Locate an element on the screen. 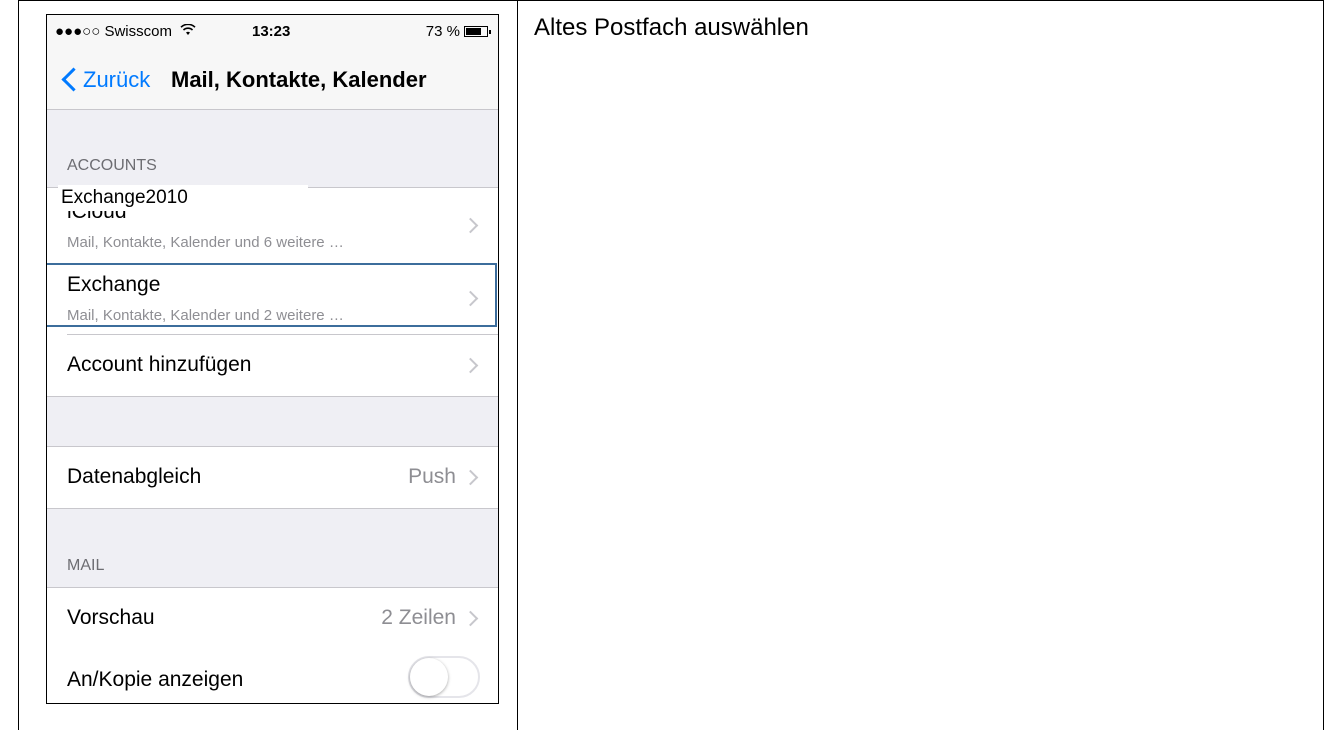 Image resolution: width=1334 pixels, height=730 pixels. carrier-text: ●●●○○ Swisscom is located at coordinates (113, 31).